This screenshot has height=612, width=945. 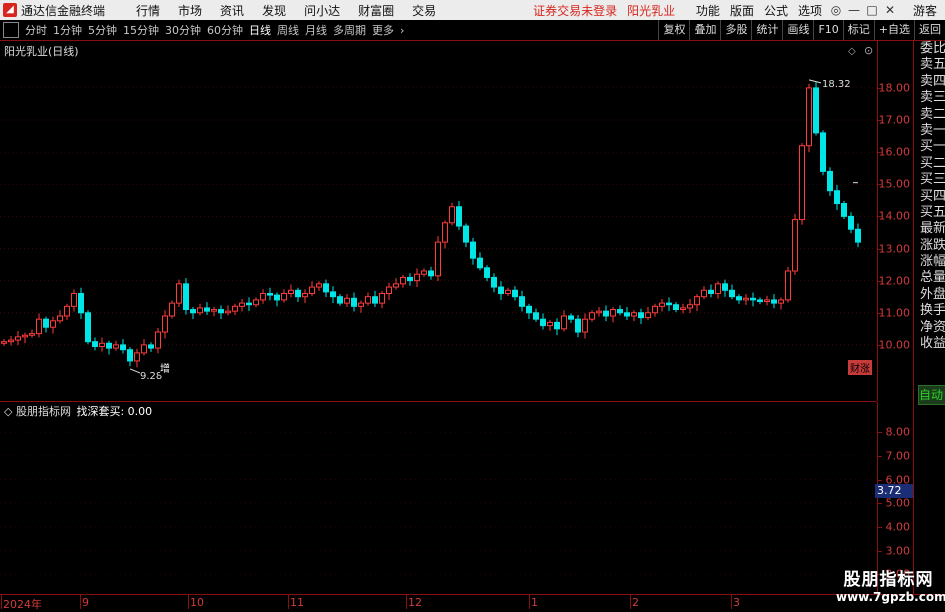 I want to click on period-weekly: 周线, so click(x=288, y=30).